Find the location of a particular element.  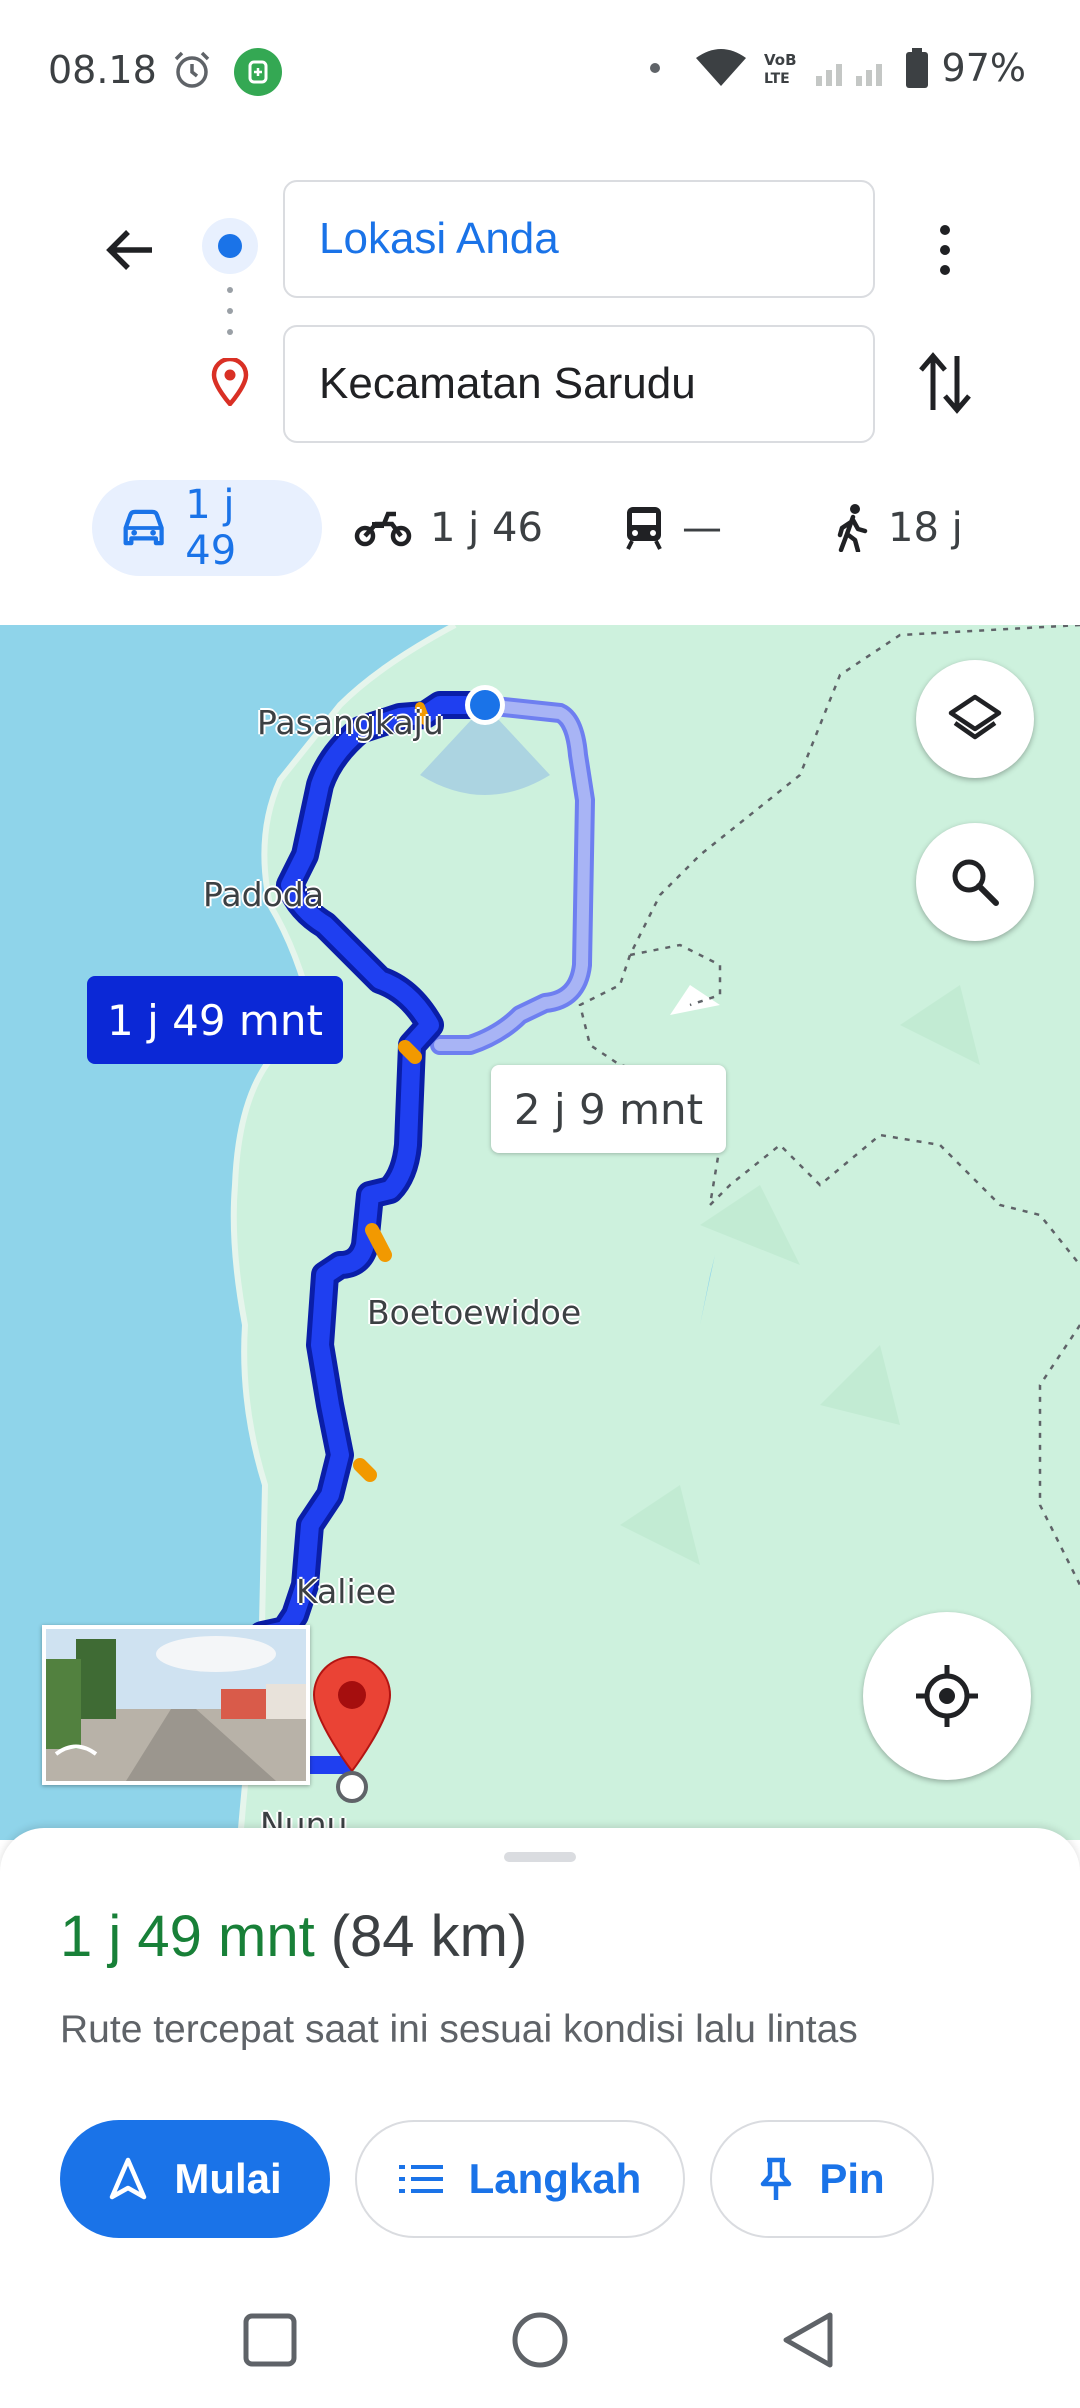

wifi-icon is located at coordinates (720, 67).